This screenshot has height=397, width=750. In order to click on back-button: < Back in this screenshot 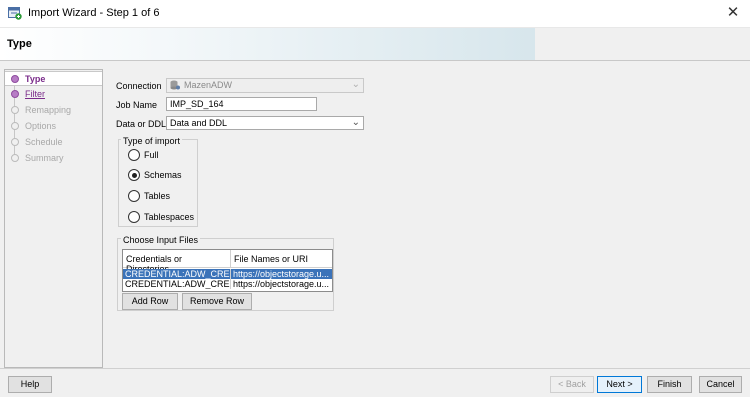, I will do `click(572, 384)`.